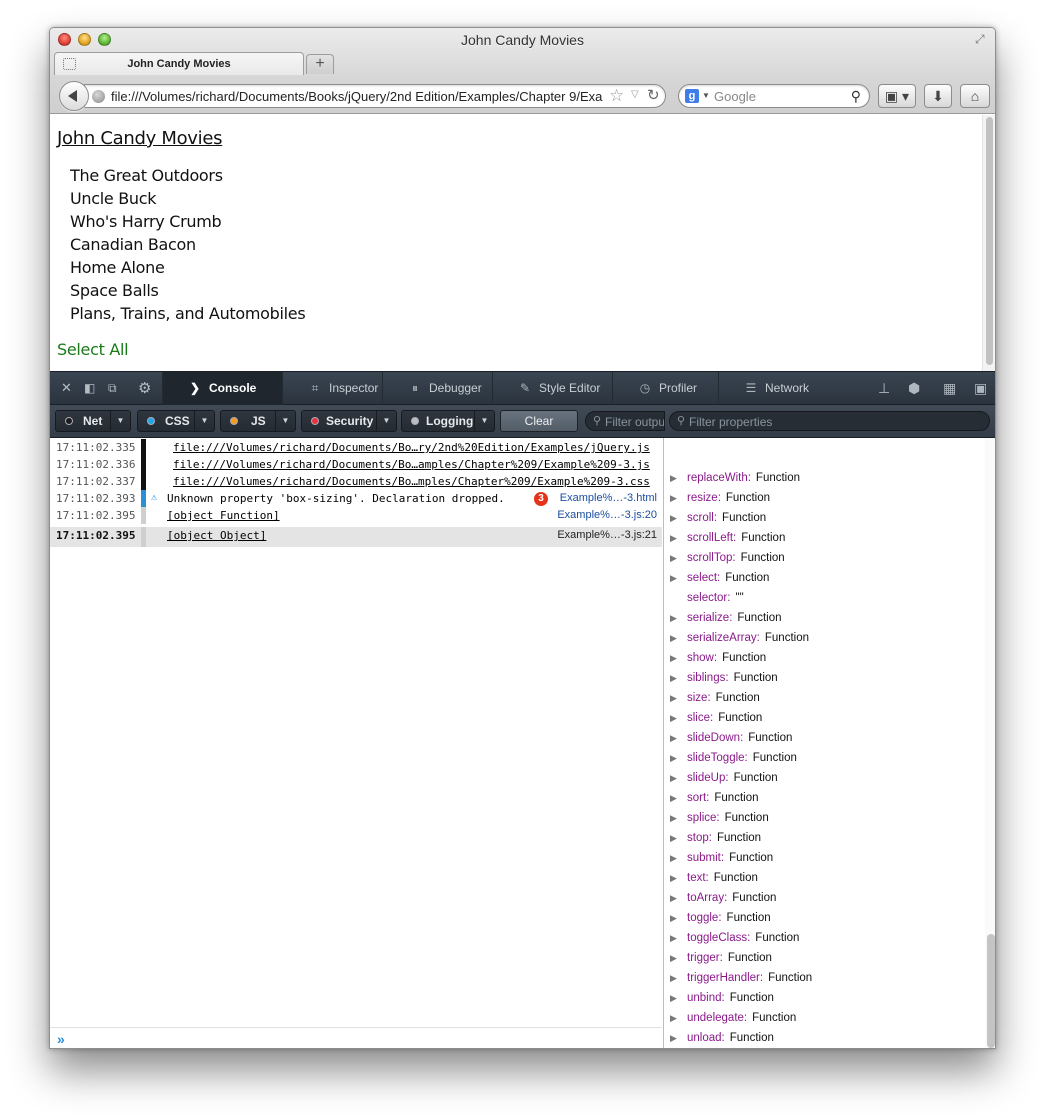  I want to click on dock-side-icon: ◧, so click(89, 388).